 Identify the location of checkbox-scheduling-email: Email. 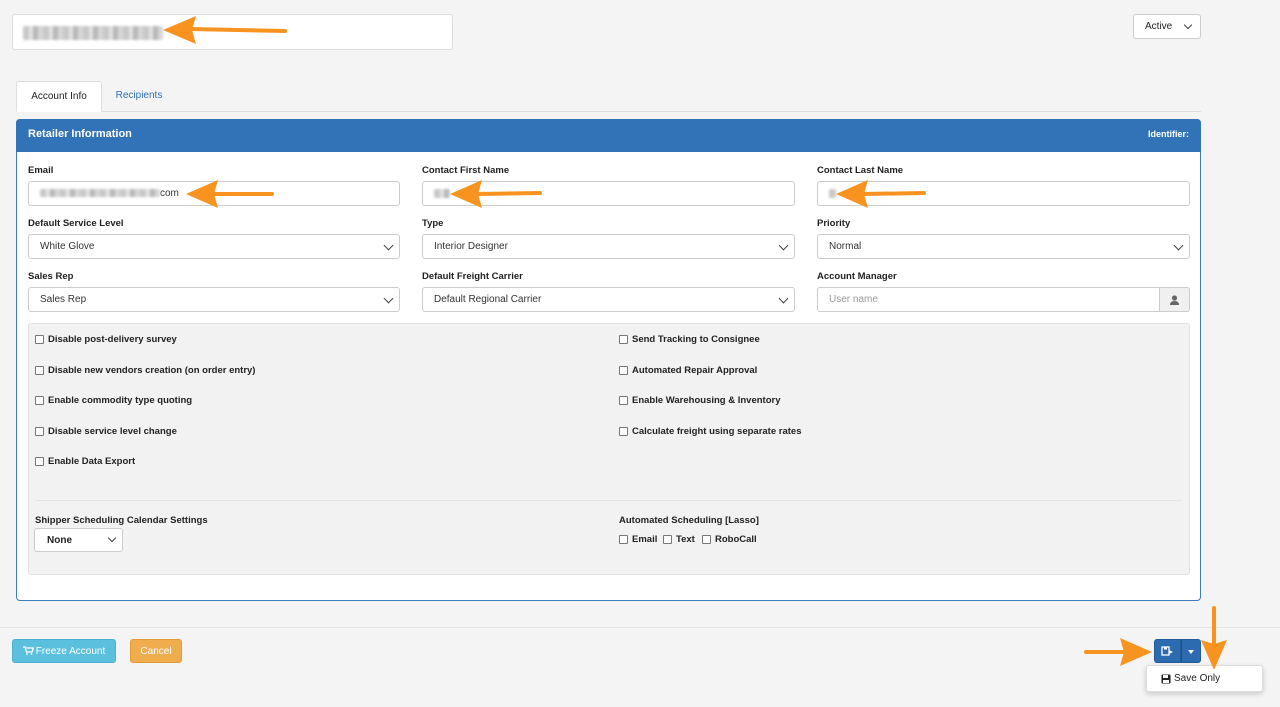
(638, 539).